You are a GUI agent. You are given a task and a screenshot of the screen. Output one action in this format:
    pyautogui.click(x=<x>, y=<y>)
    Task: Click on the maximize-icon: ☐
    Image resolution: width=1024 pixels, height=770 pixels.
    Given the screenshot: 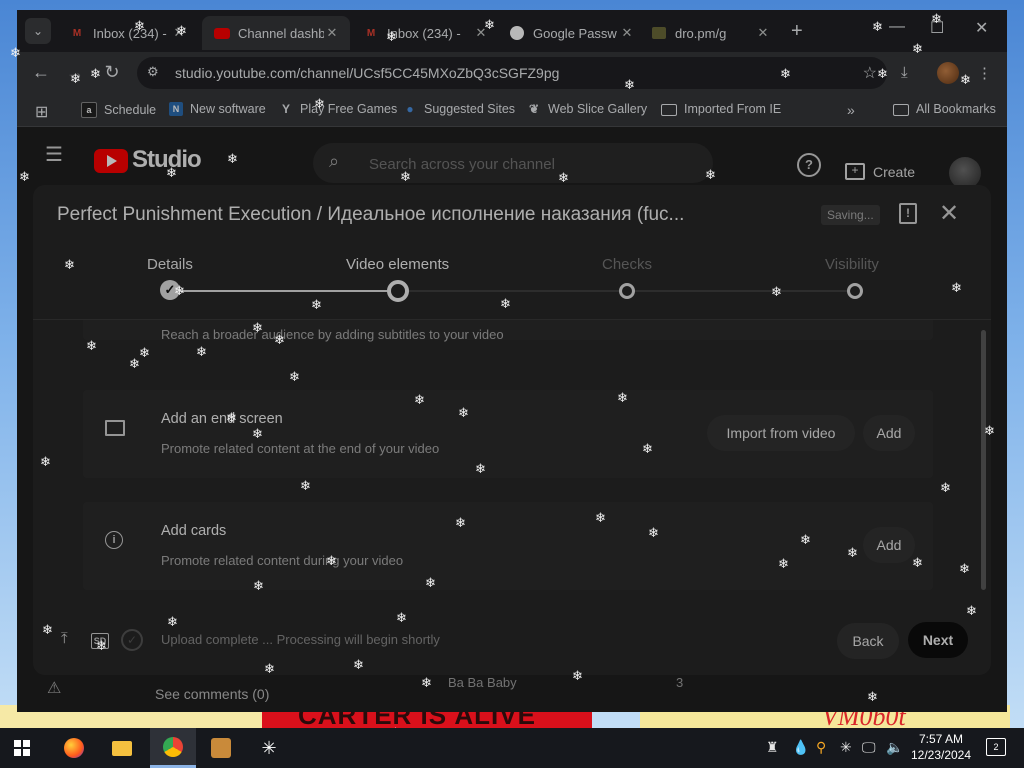 What is the action you would take?
    pyautogui.click(x=937, y=28)
    